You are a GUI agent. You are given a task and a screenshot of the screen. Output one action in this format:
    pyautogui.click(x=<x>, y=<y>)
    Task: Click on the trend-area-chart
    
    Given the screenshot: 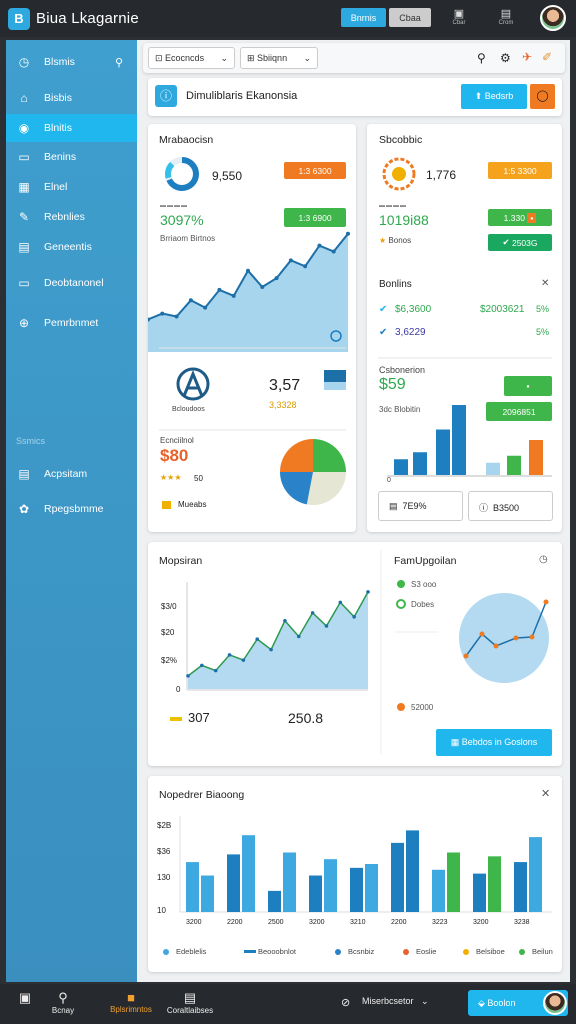 What is the action you would take?
    pyautogui.click(x=278, y=639)
    